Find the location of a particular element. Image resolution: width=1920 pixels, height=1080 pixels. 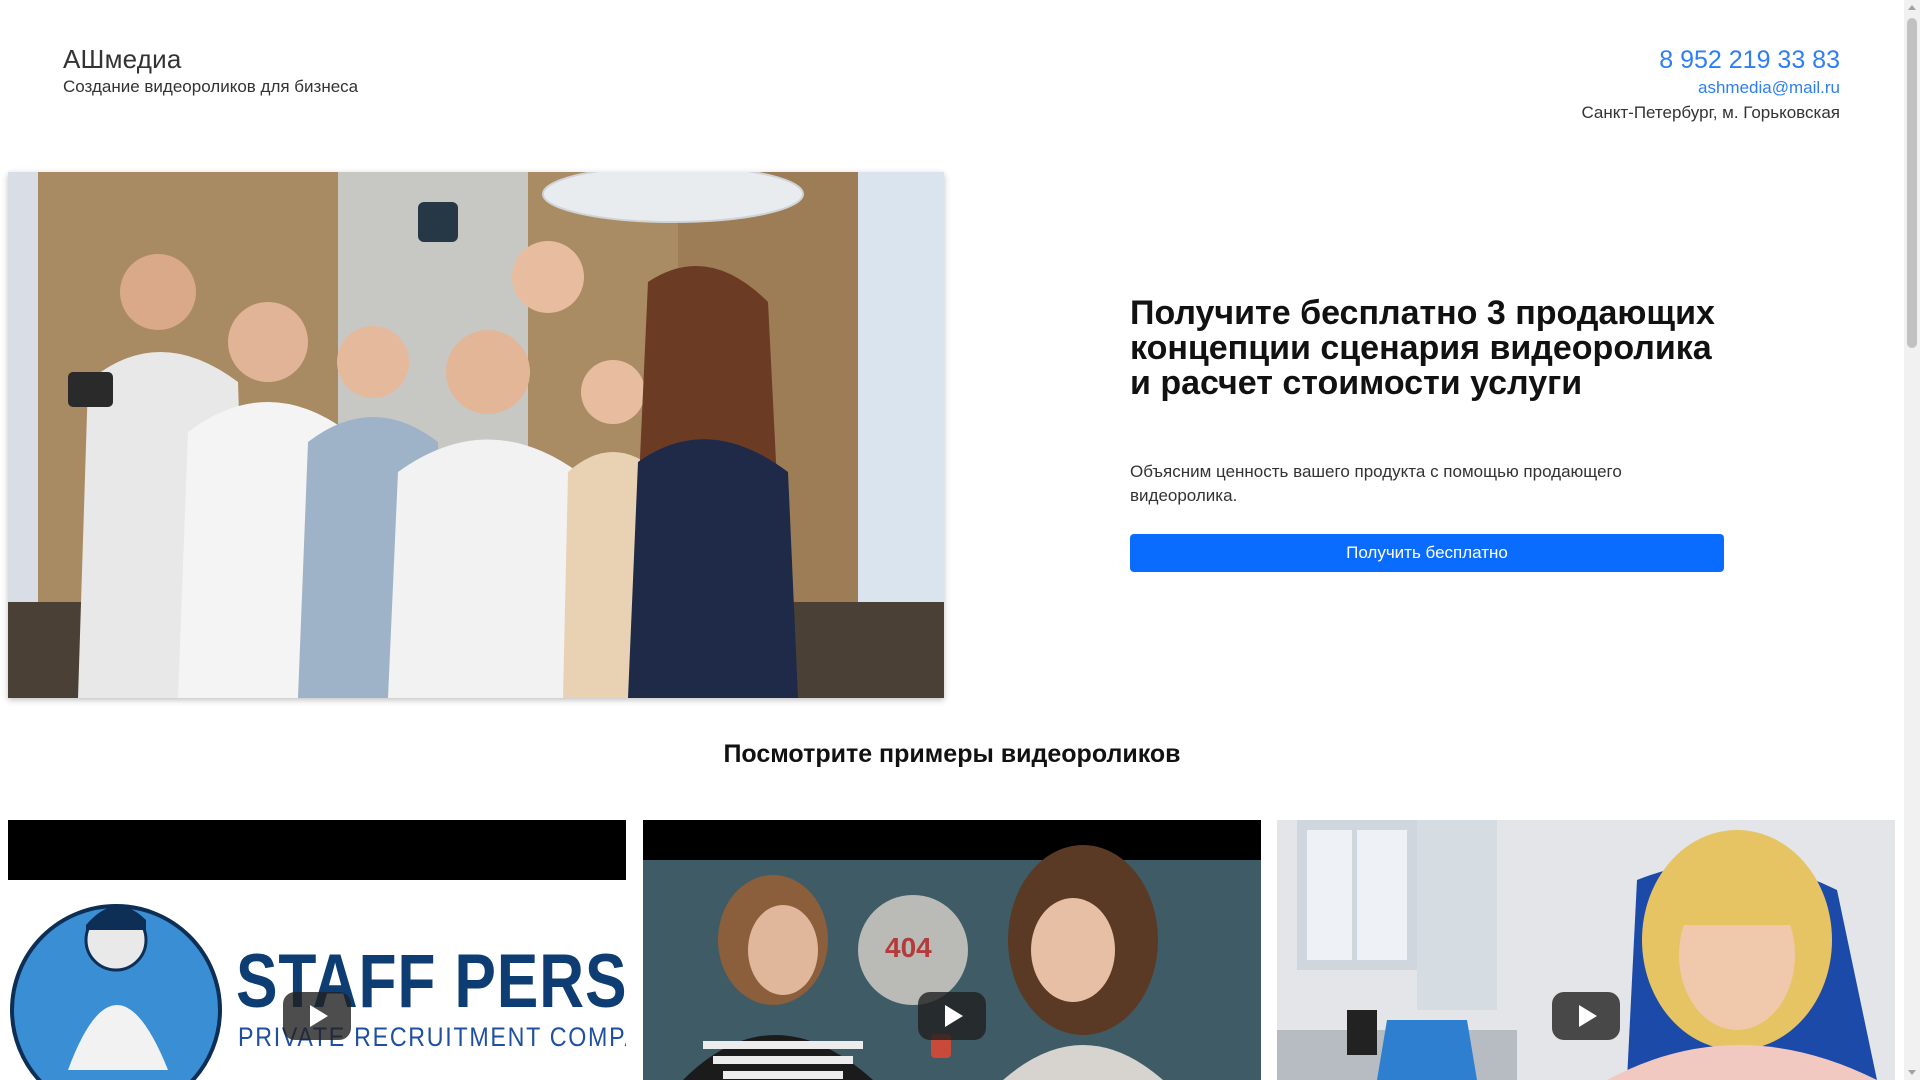

presenter-thumbnail is located at coordinates (1586, 950).